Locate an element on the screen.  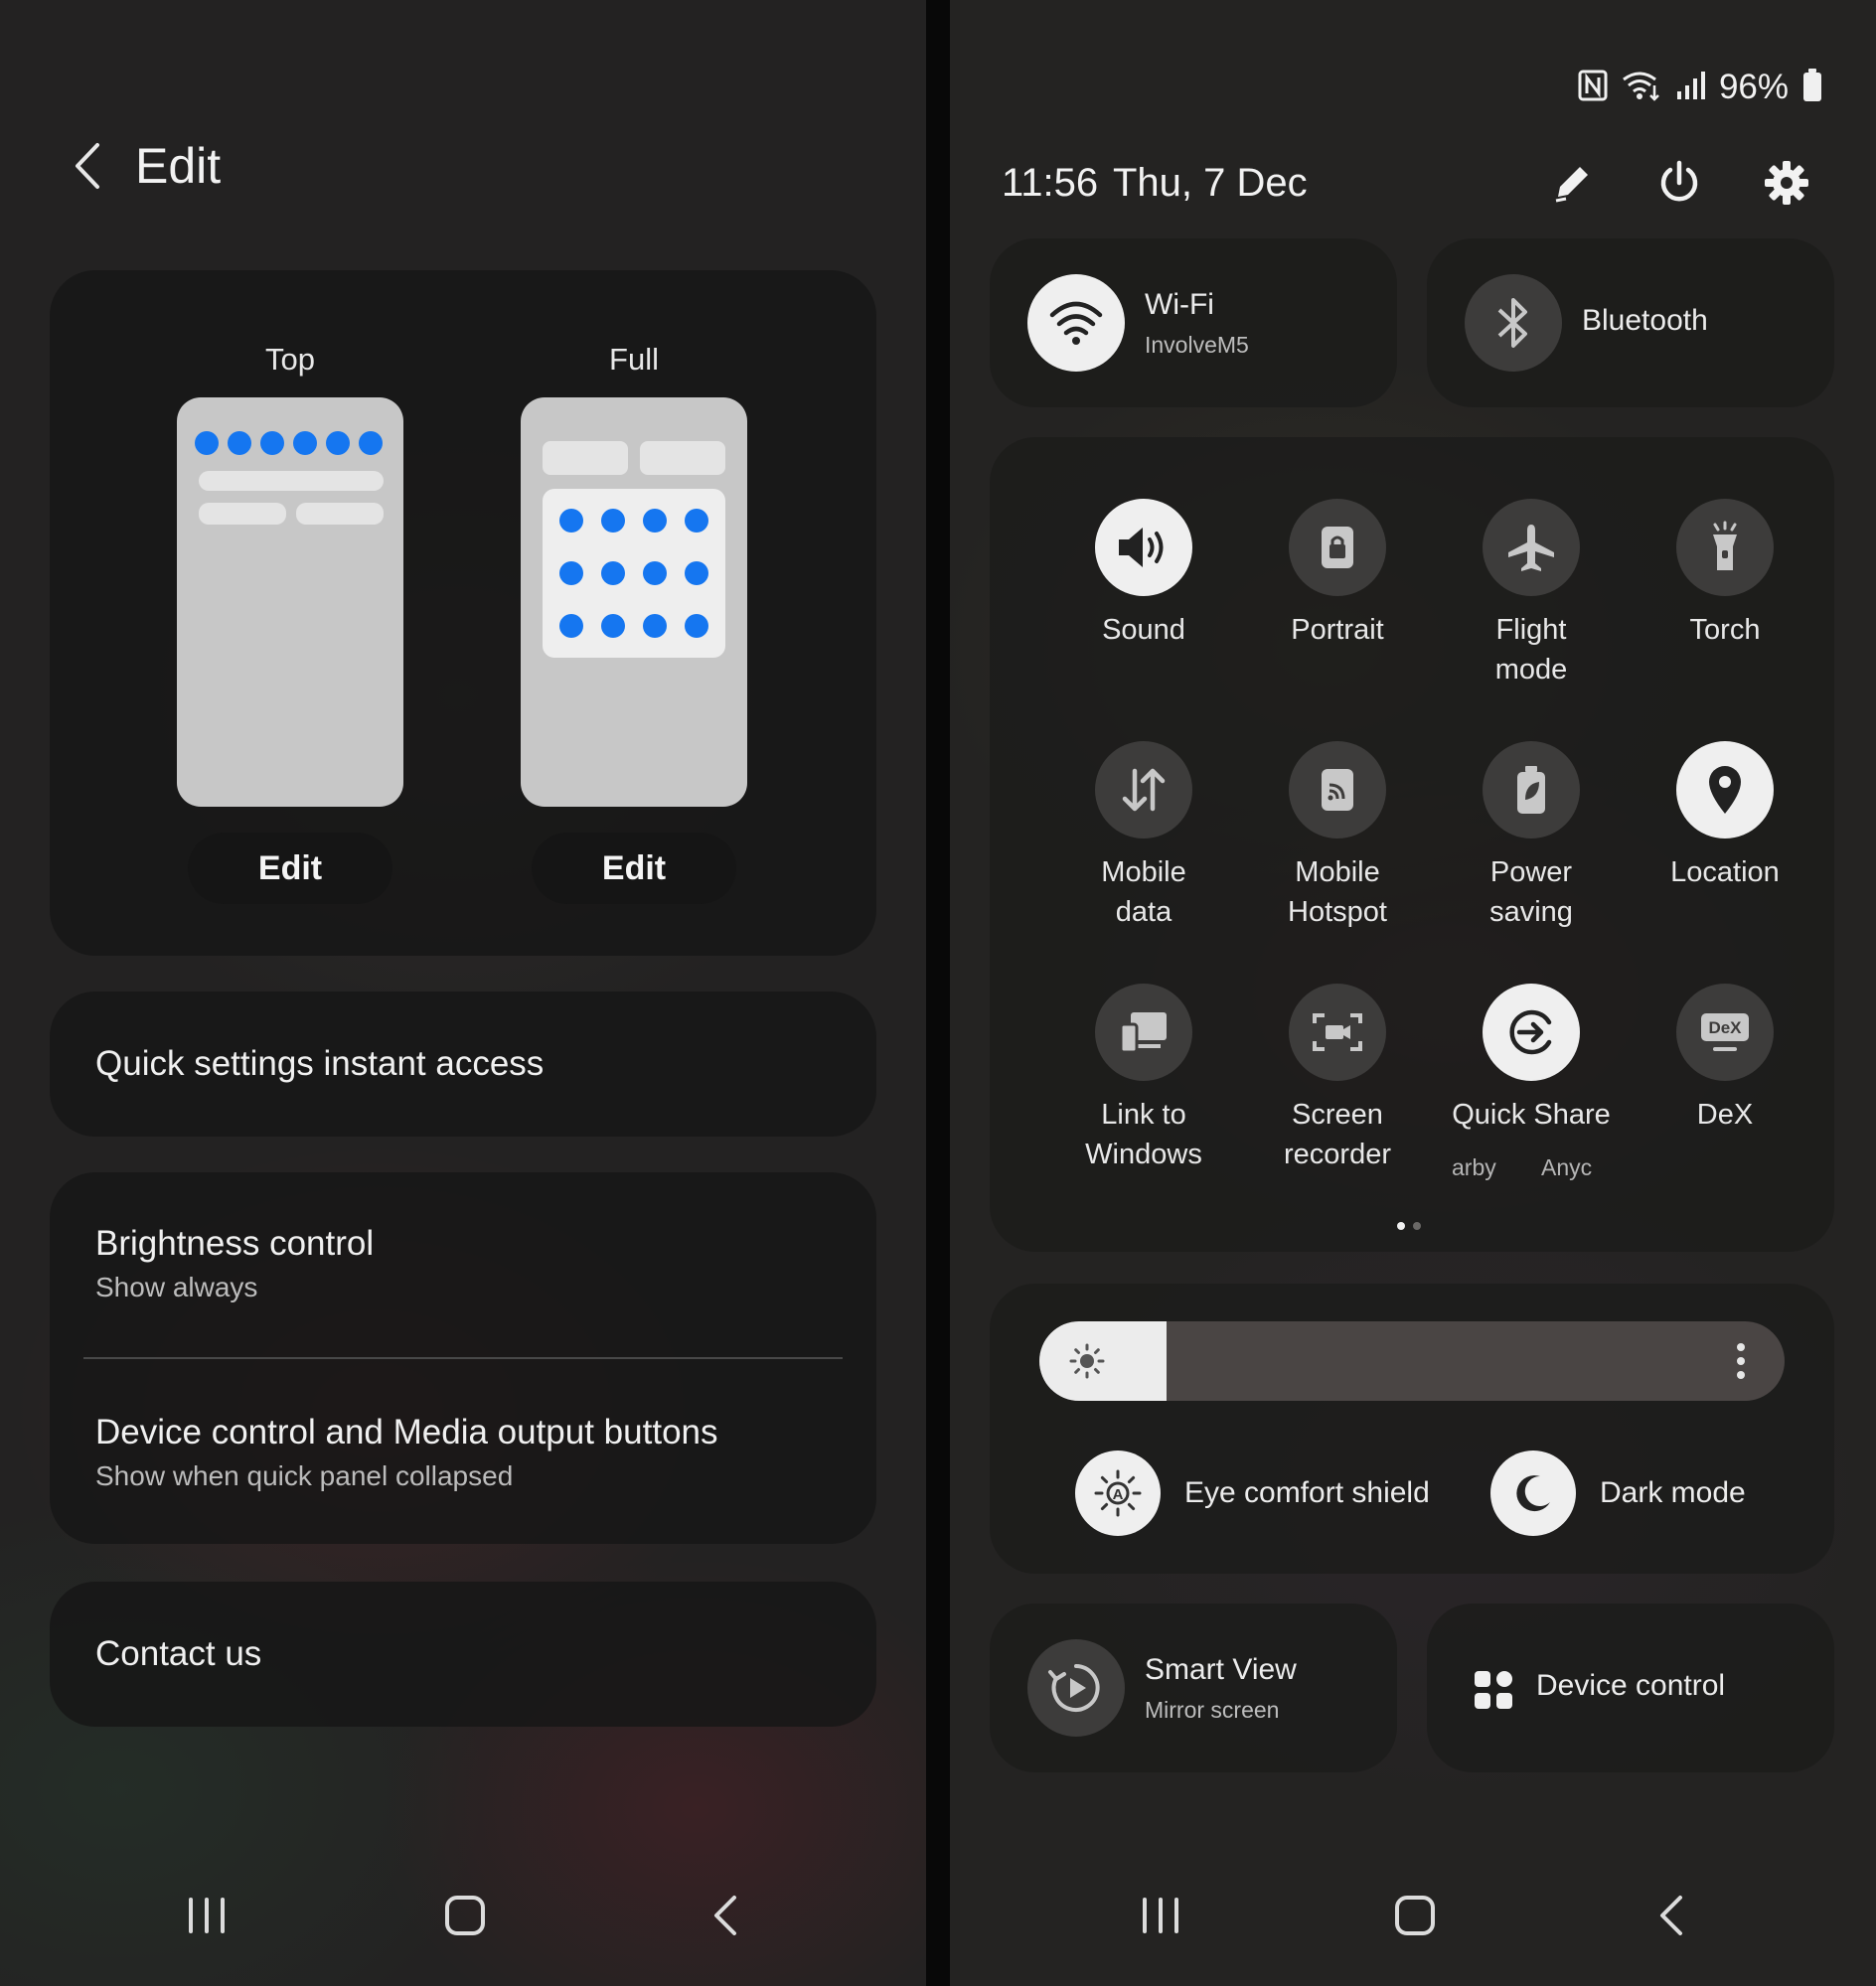
tile-mobile-data: Mobile data is located at coordinates (1144, 836).